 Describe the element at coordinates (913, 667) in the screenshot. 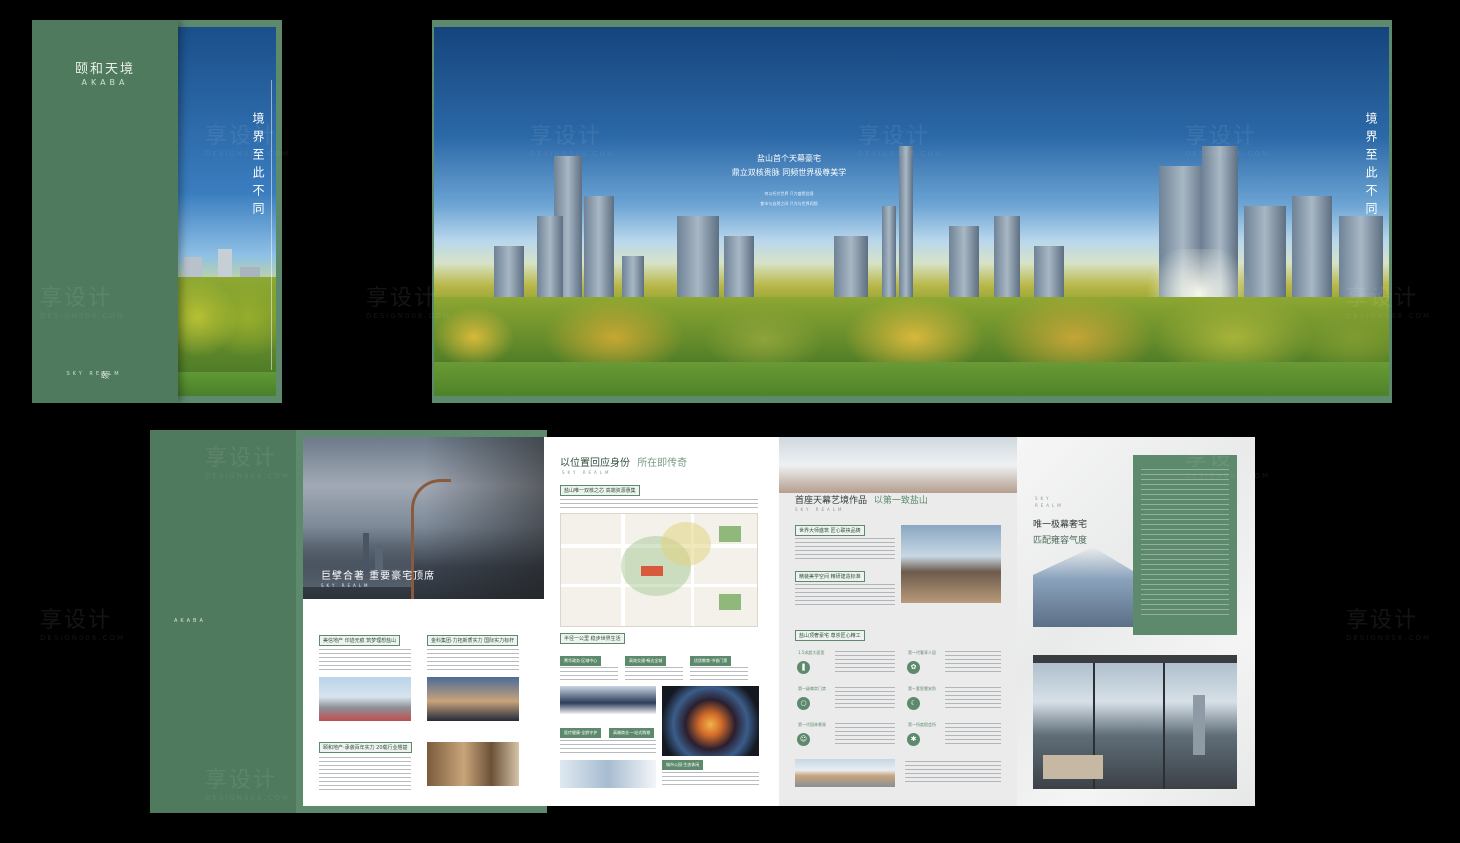

I see `flower-icon: ✿` at that location.